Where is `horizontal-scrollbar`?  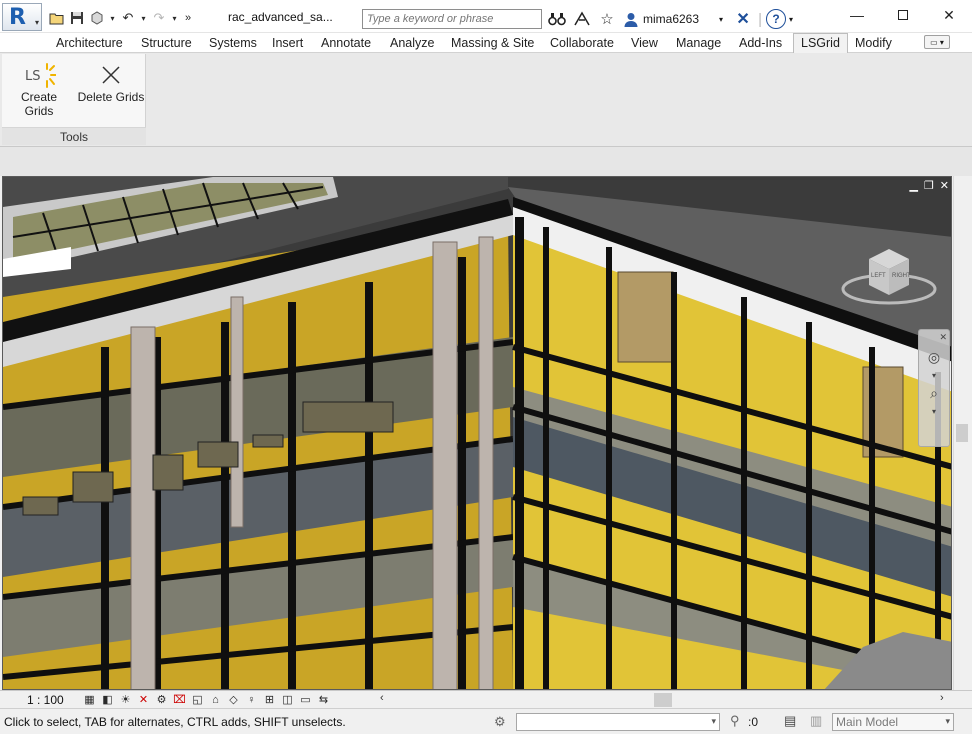
horizontal-scrollbar is located at coordinates (672, 700).